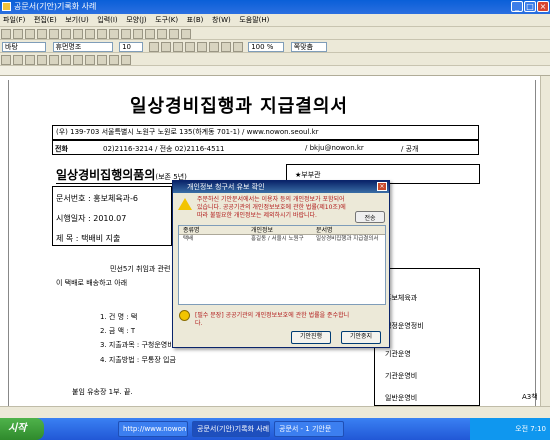 The height and width of the screenshot is (440, 550). What do you see at coordinates (82, 47) in the screenshot?
I see `font-select: 휴먼명조` at bounding box center [82, 47].